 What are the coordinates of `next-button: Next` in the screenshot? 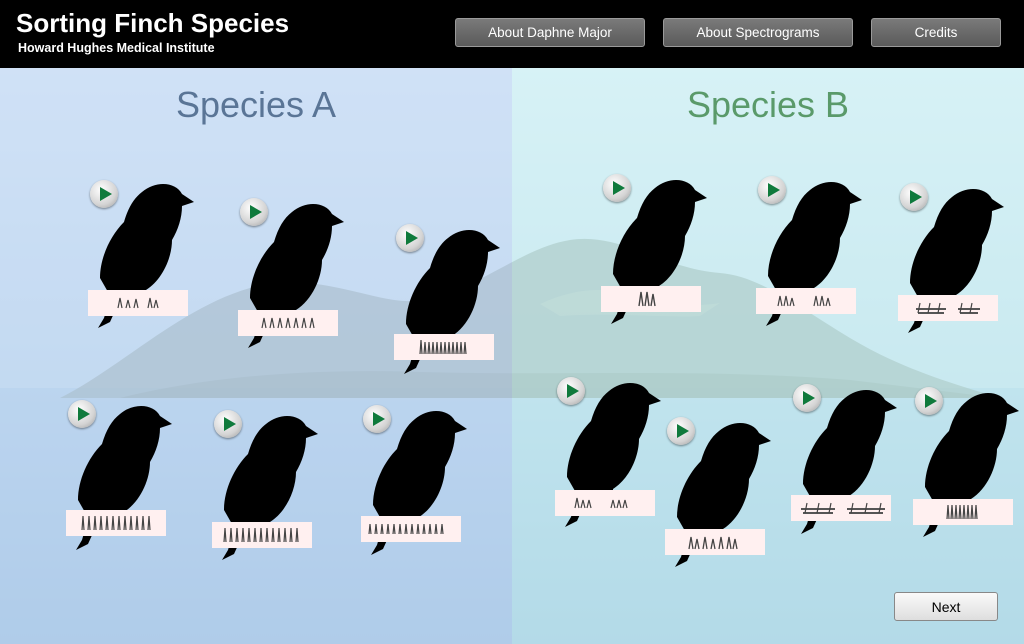 It's located at (946, 606).